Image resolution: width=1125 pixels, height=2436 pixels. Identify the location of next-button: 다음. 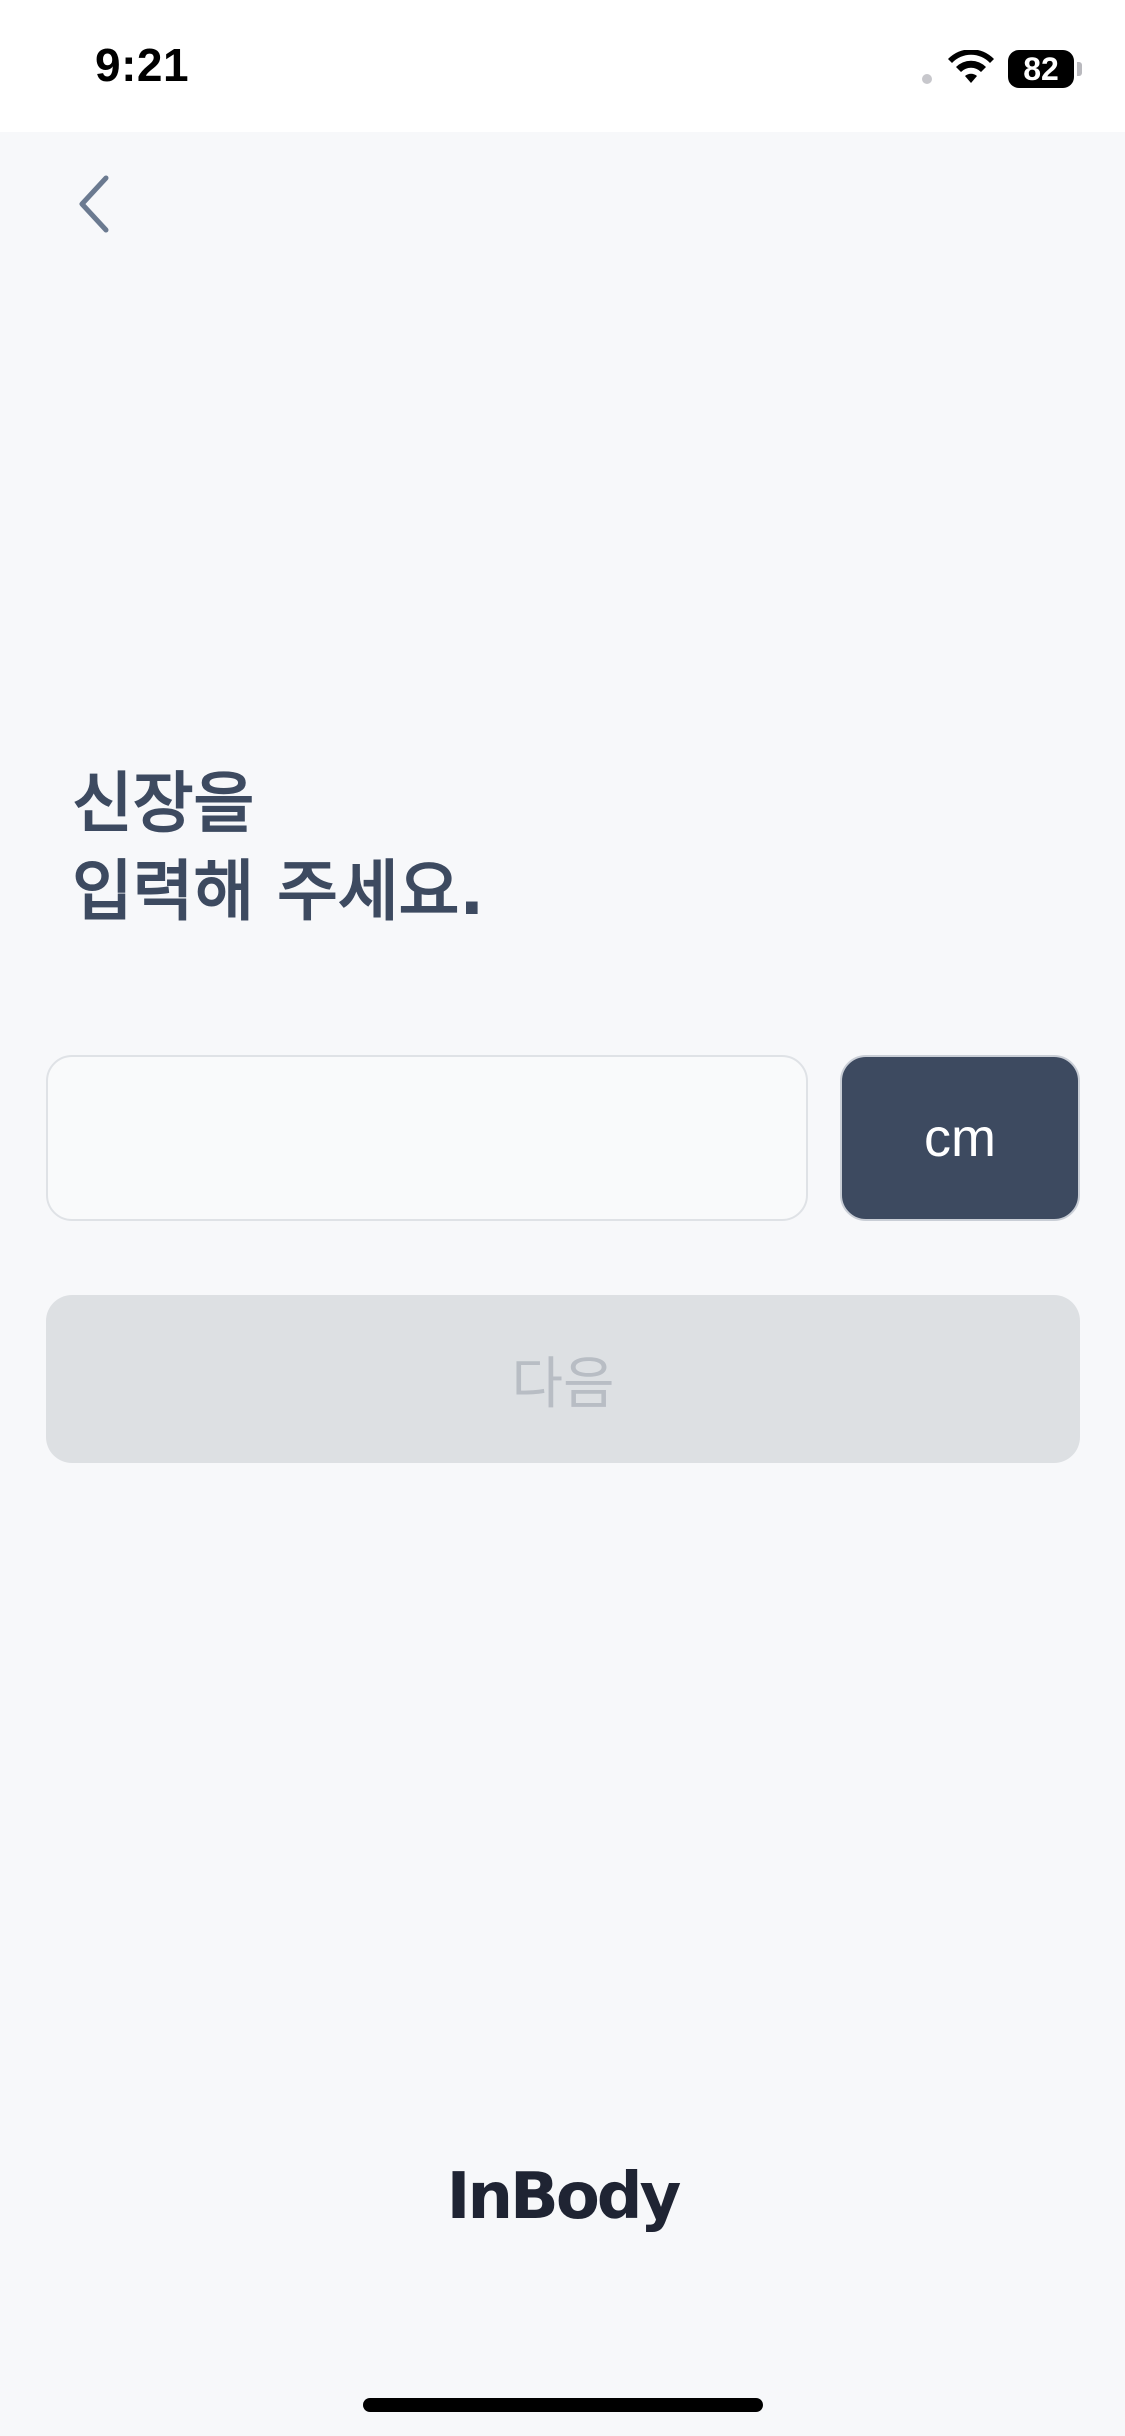
(563, 1379).